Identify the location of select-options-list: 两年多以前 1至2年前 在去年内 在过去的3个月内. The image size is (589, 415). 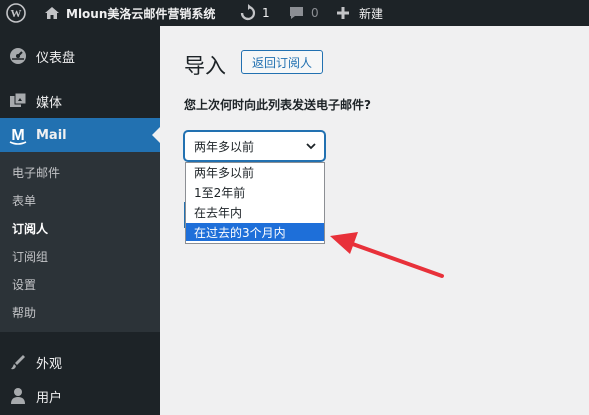
(255, 203).